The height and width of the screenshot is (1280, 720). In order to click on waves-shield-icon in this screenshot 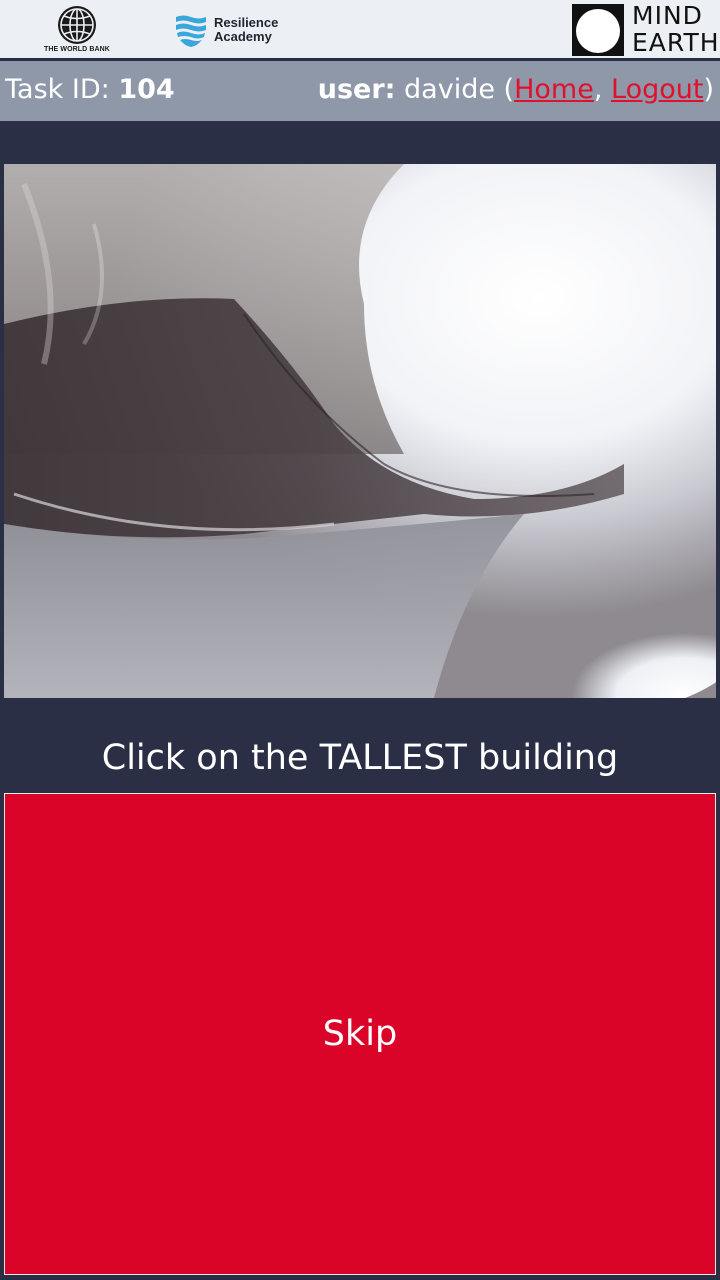, I will do `click(191, 31)`.